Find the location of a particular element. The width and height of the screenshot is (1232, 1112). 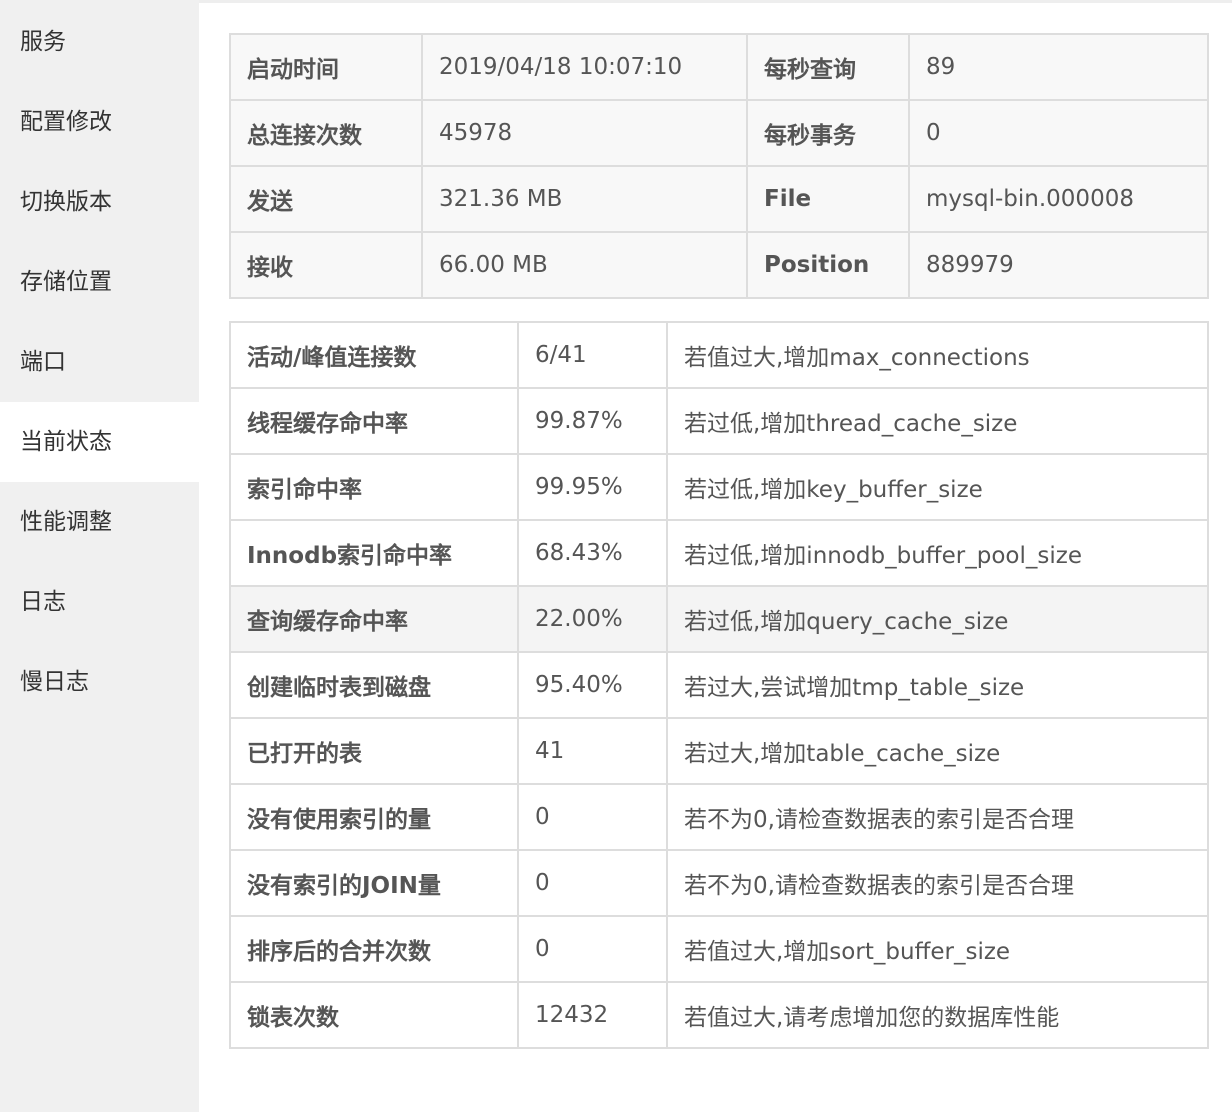

status-value: 0 is located at coordinates (1058, 133).